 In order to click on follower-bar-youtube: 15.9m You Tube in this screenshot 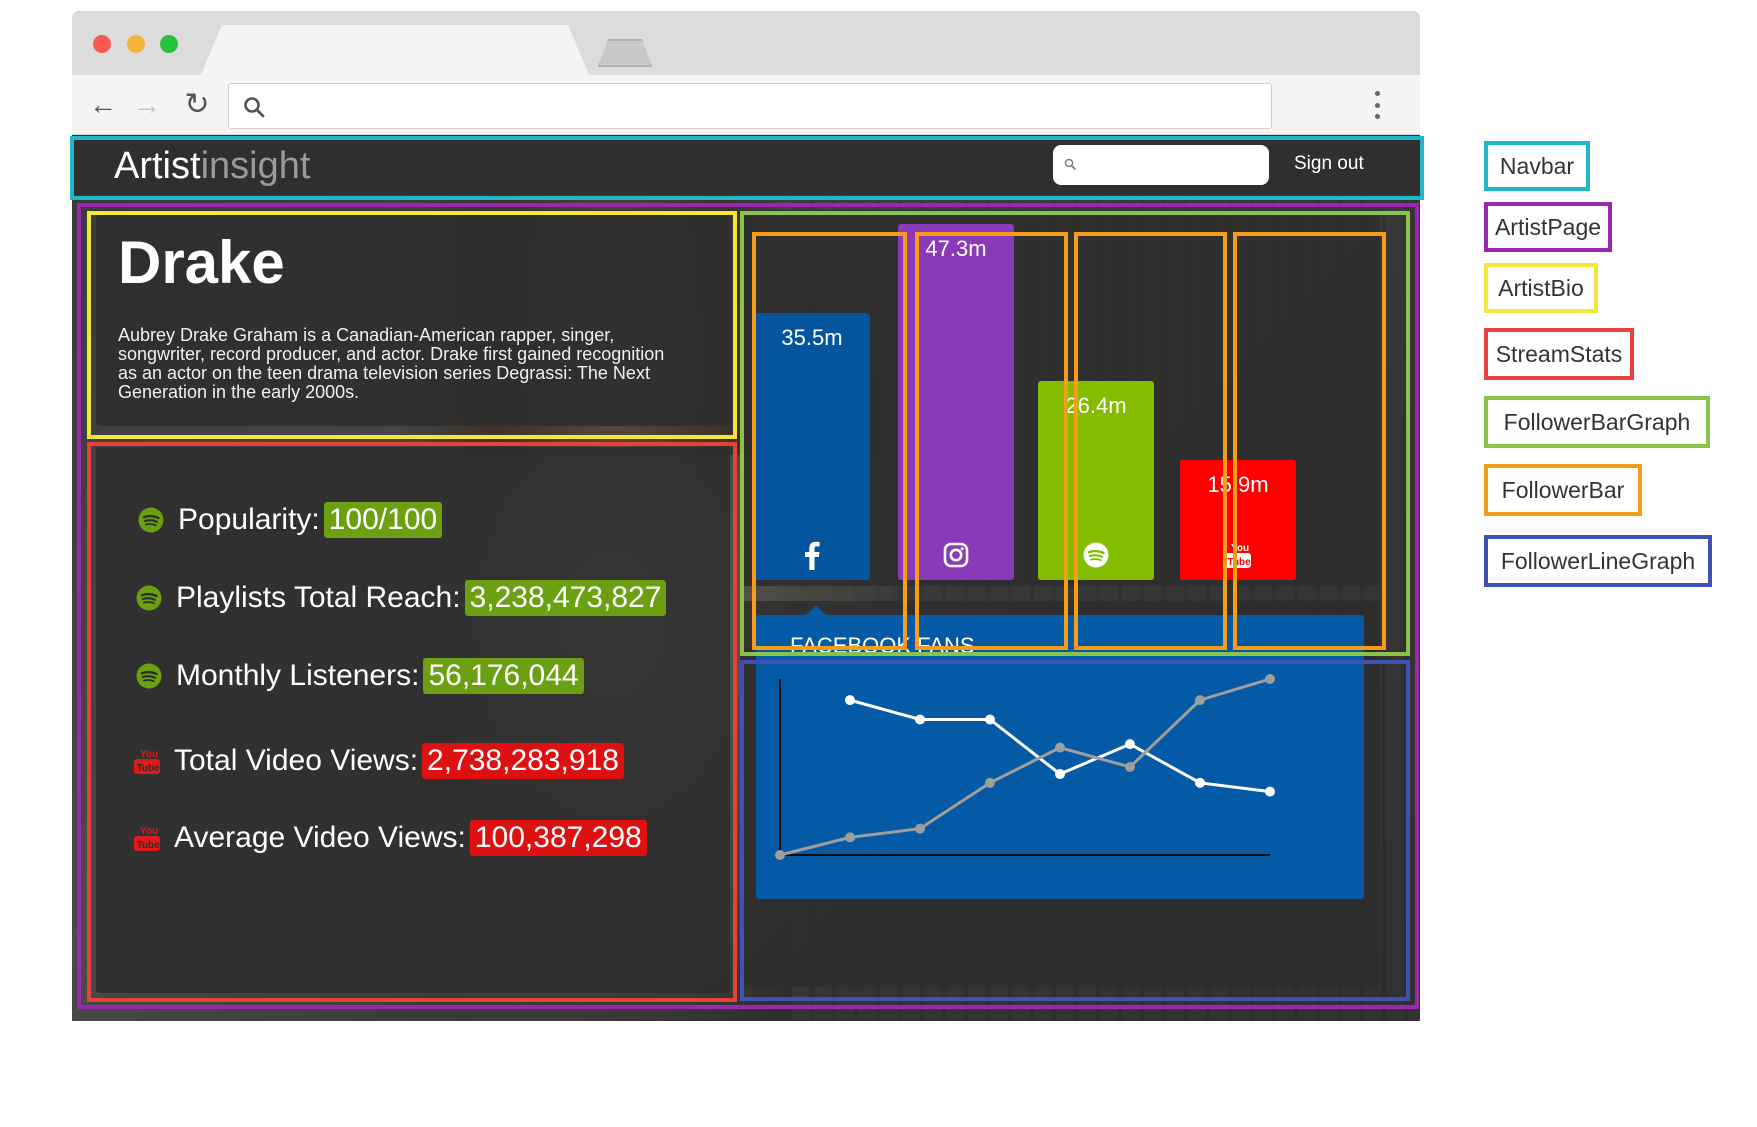, I will do `click(1238, 520)`.